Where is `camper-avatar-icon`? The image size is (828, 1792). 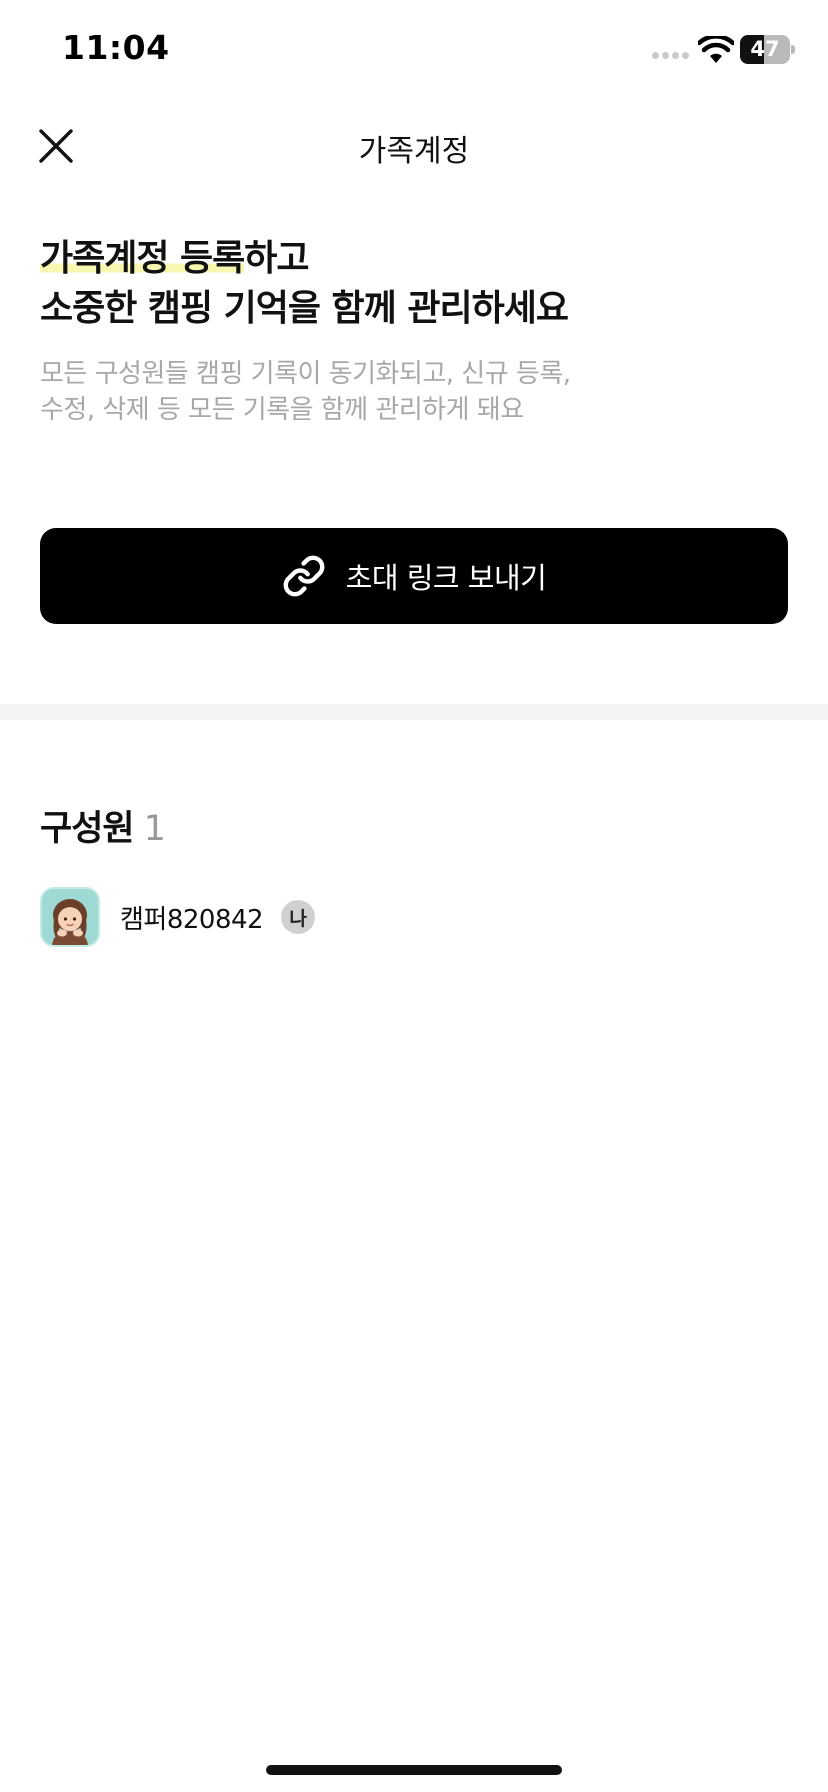 camper-avatar-icon is located at coordinates (70, 917).